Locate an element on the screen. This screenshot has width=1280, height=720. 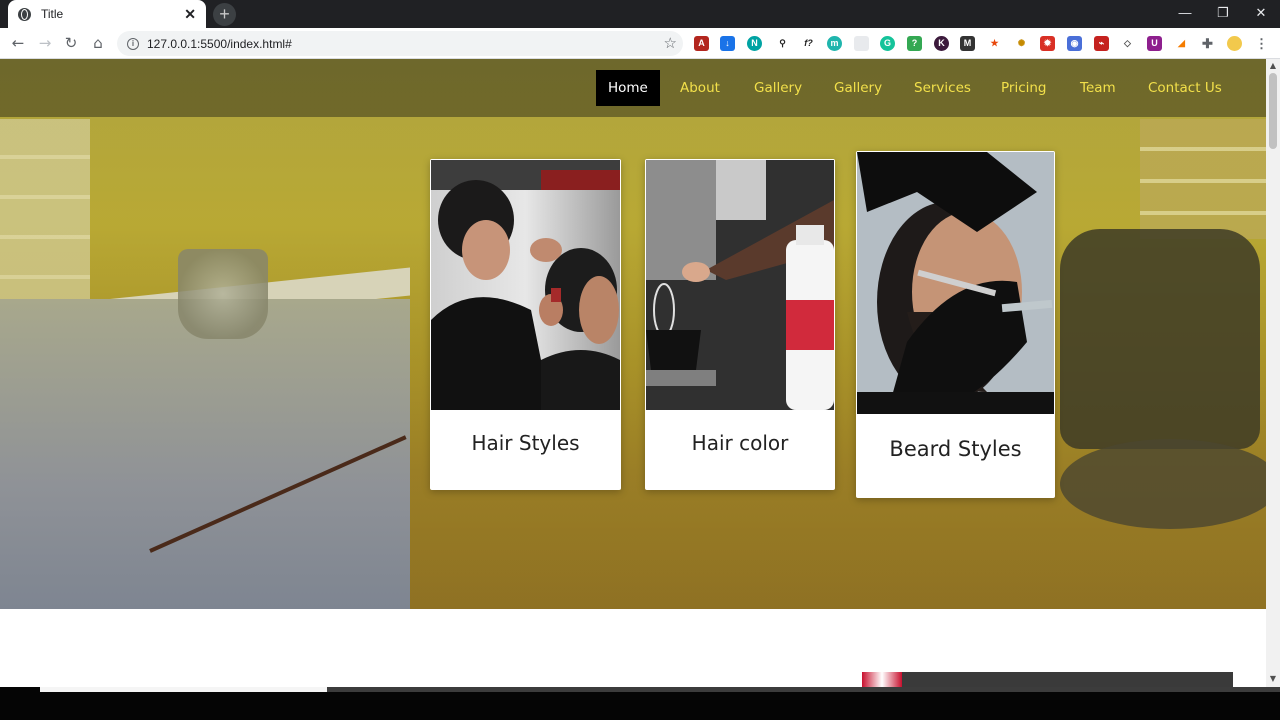
wave-extension-icon: ◢ is located at coordinates (1181, 43).